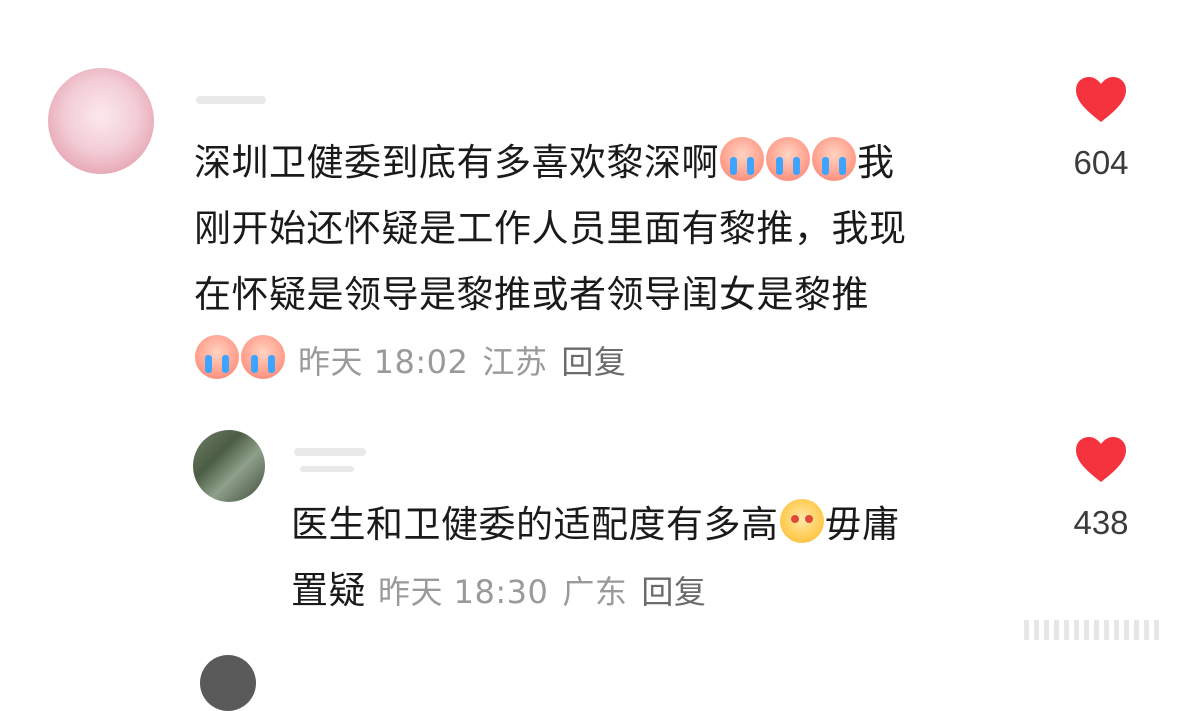  I want to click on like-count: 604, so click(1101, 162).